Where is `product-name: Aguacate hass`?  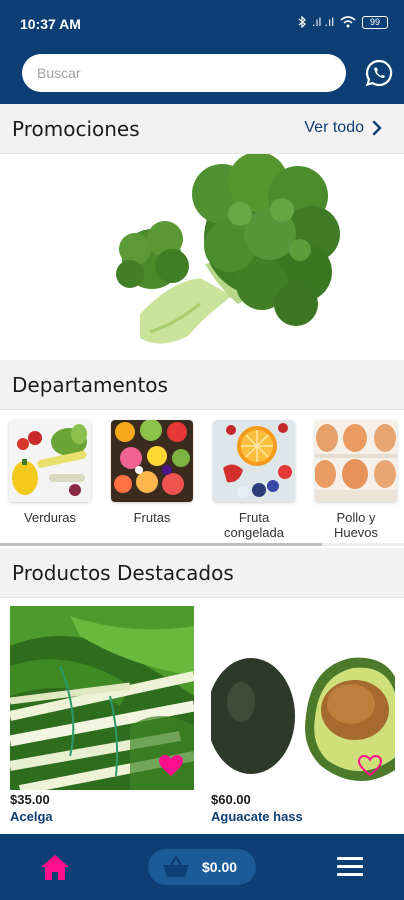
product-name: Aguacate hass is located at coordinates (257, 816).